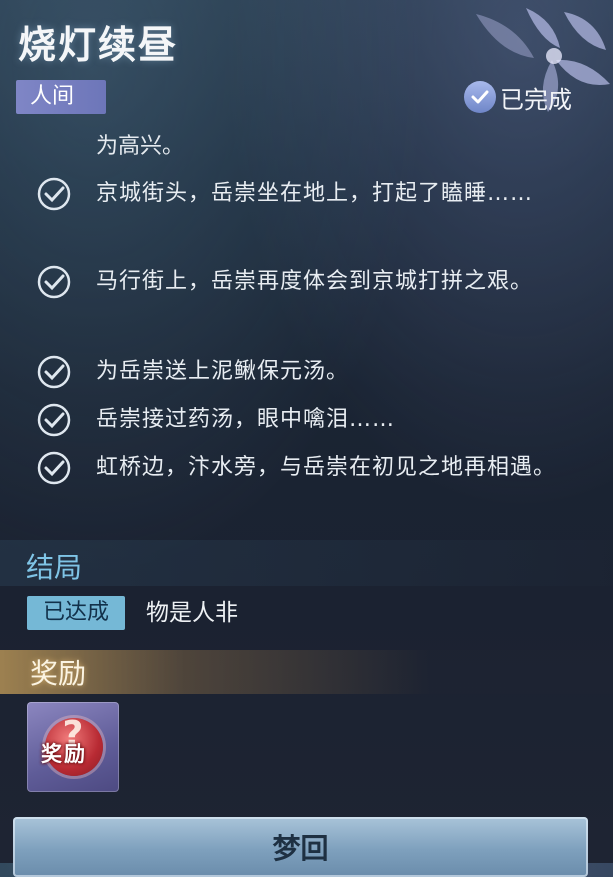  What do you see at coordinates (61, 97) in the screenshot?
I see `realm-tag: 人间` at bounding box center [61, 97].